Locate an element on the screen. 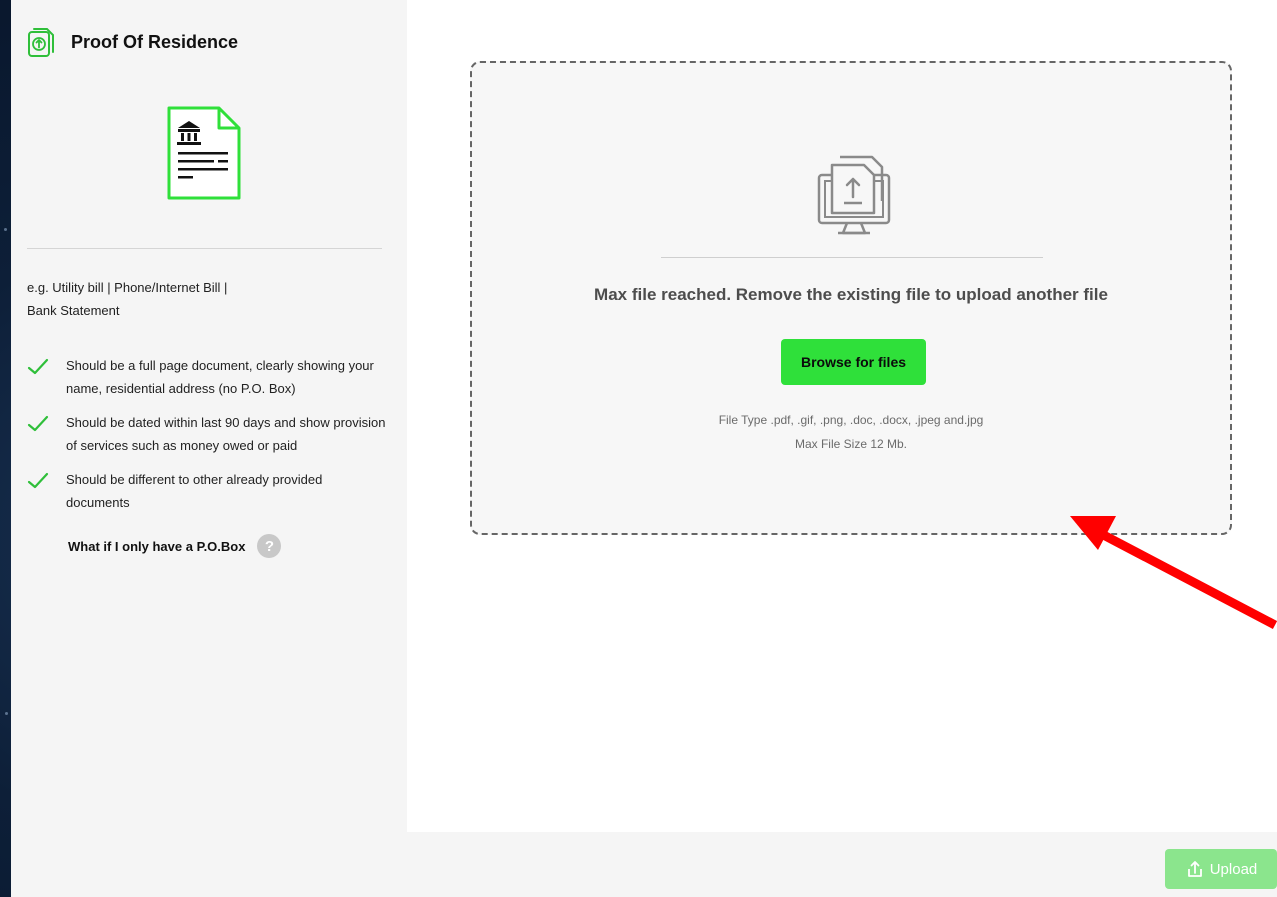 This screenshot has width=1277, height=897. pobox-help: What if I only have a P.O.Box ? is located at coordinates (175, 546).